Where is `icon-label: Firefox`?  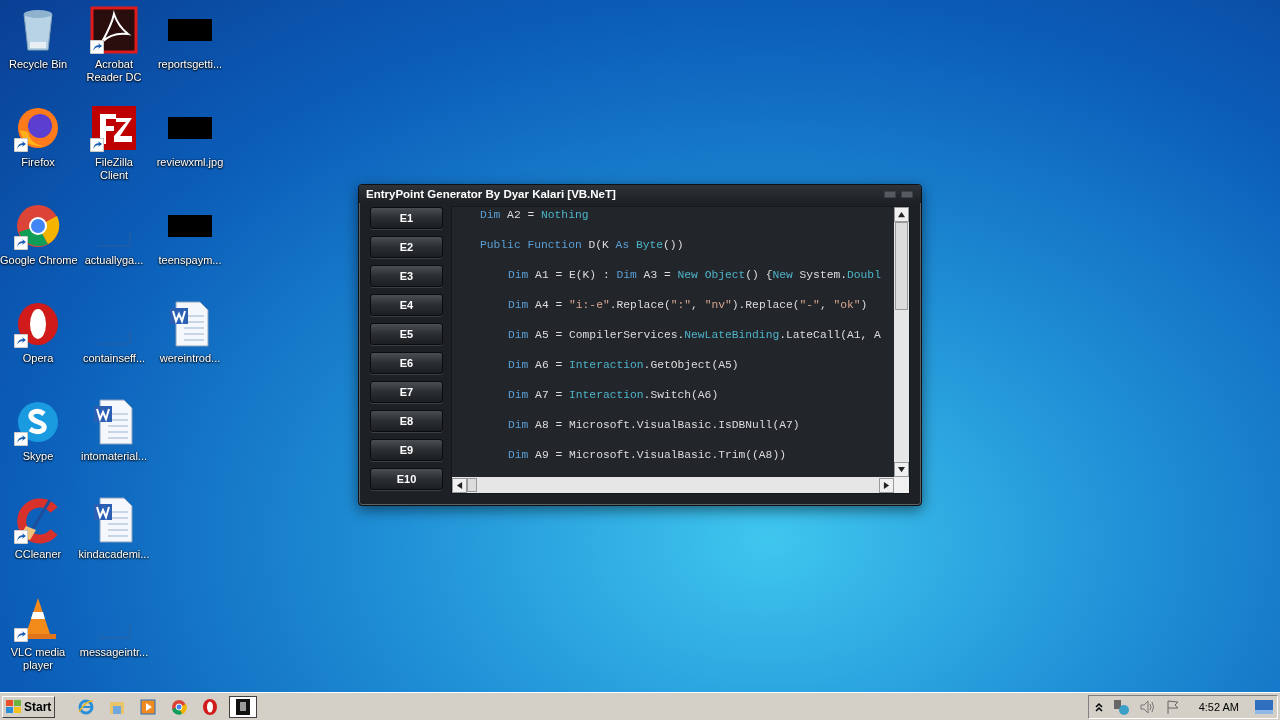 icon-label: Firefox is located at coordinates (38, 162).